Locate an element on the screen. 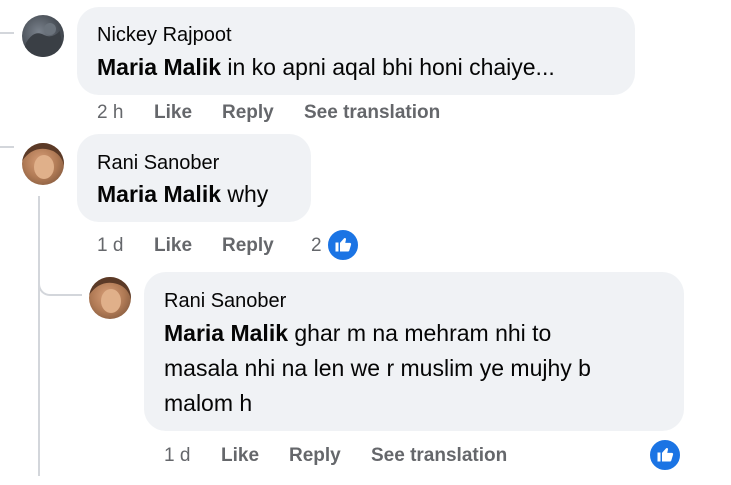  comment-text: Maria Malik ghar m na mehram nhi to is located at coordinates (357, 333).